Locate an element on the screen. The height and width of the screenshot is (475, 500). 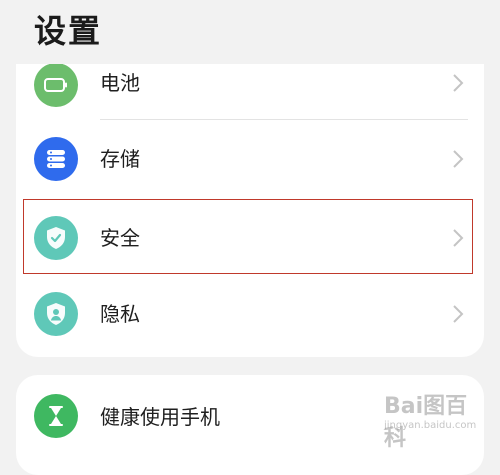
storage-icon is located at coordinates (56, 159).